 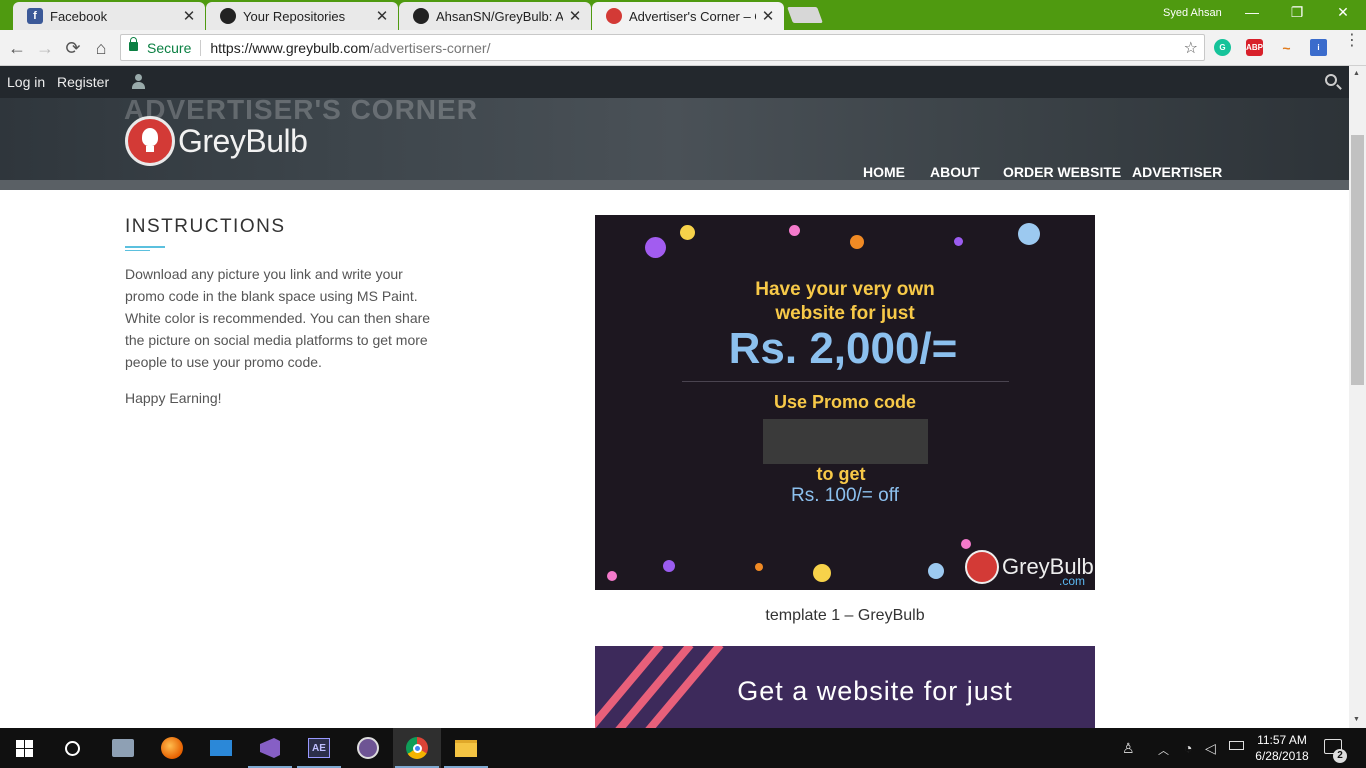 What do you see at coordinates (1236, 745) in the screenshot?
I see `battery-icon` at bounding box center [1236, 745].